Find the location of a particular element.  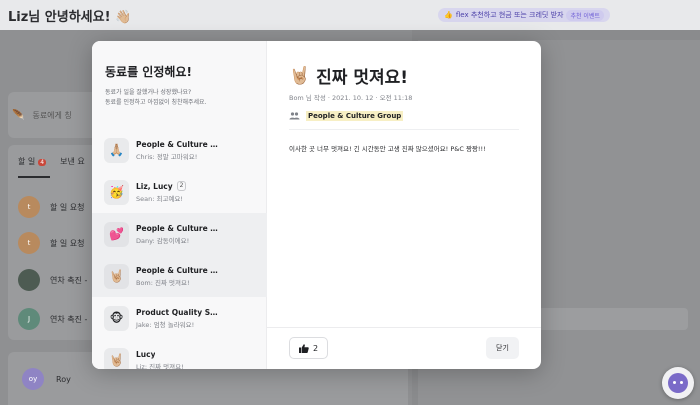

praise-recipient: Liz, Lucy is located at coordinates (154, 186).